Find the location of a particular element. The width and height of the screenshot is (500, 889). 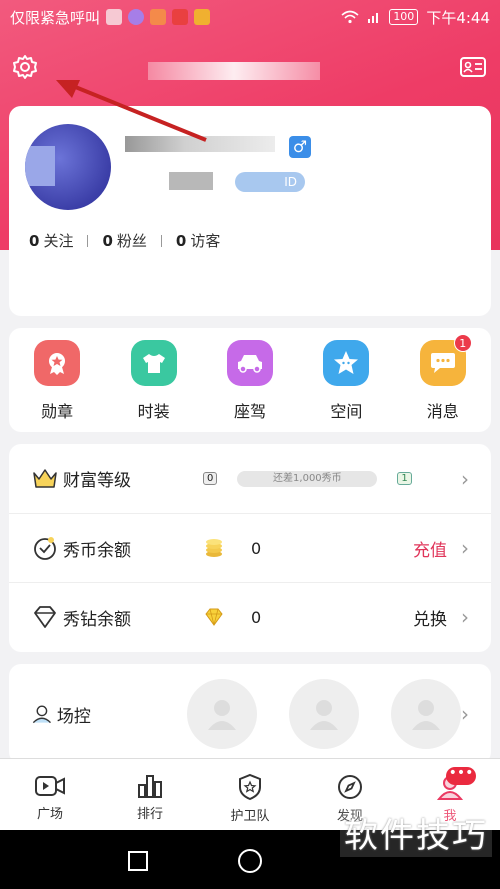

feature-messages: 1 消息 is located at coordinates (443, 383).